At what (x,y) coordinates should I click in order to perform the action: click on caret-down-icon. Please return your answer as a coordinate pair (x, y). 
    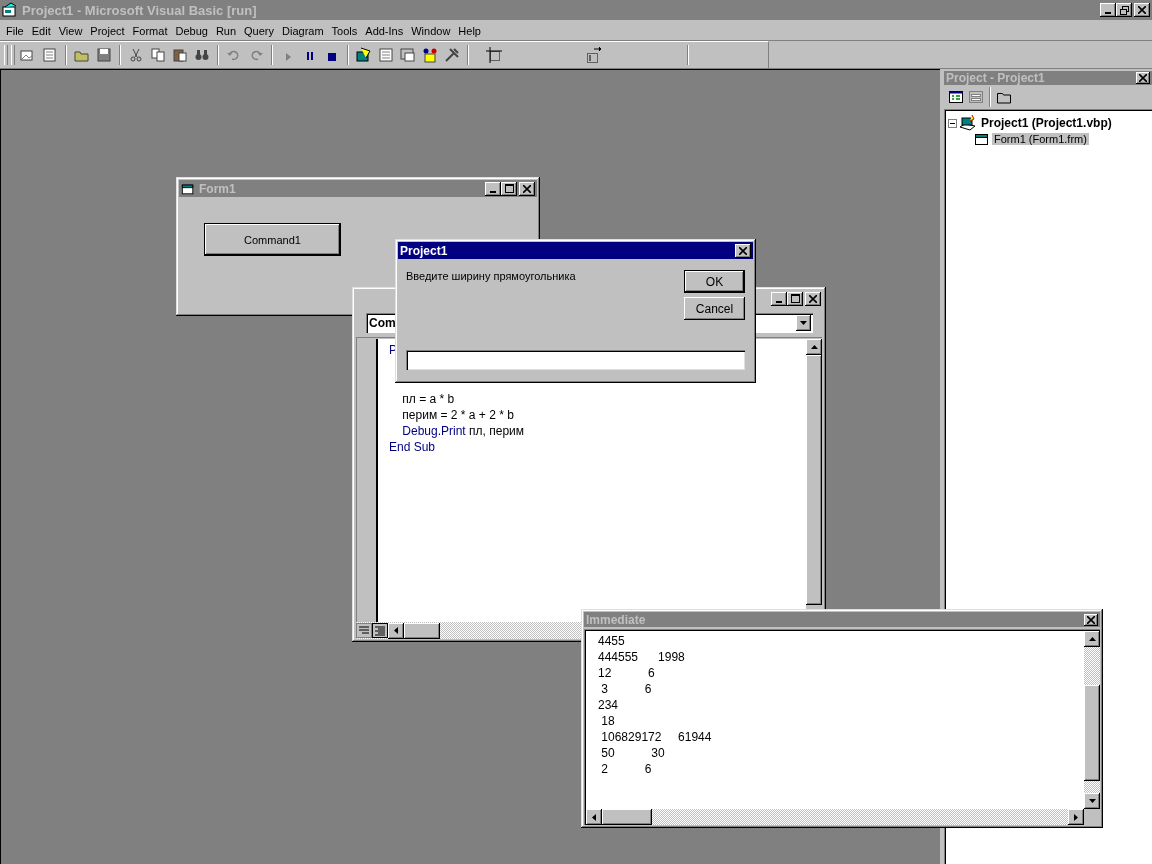
    Looking at the image, I should click on (803, 323).